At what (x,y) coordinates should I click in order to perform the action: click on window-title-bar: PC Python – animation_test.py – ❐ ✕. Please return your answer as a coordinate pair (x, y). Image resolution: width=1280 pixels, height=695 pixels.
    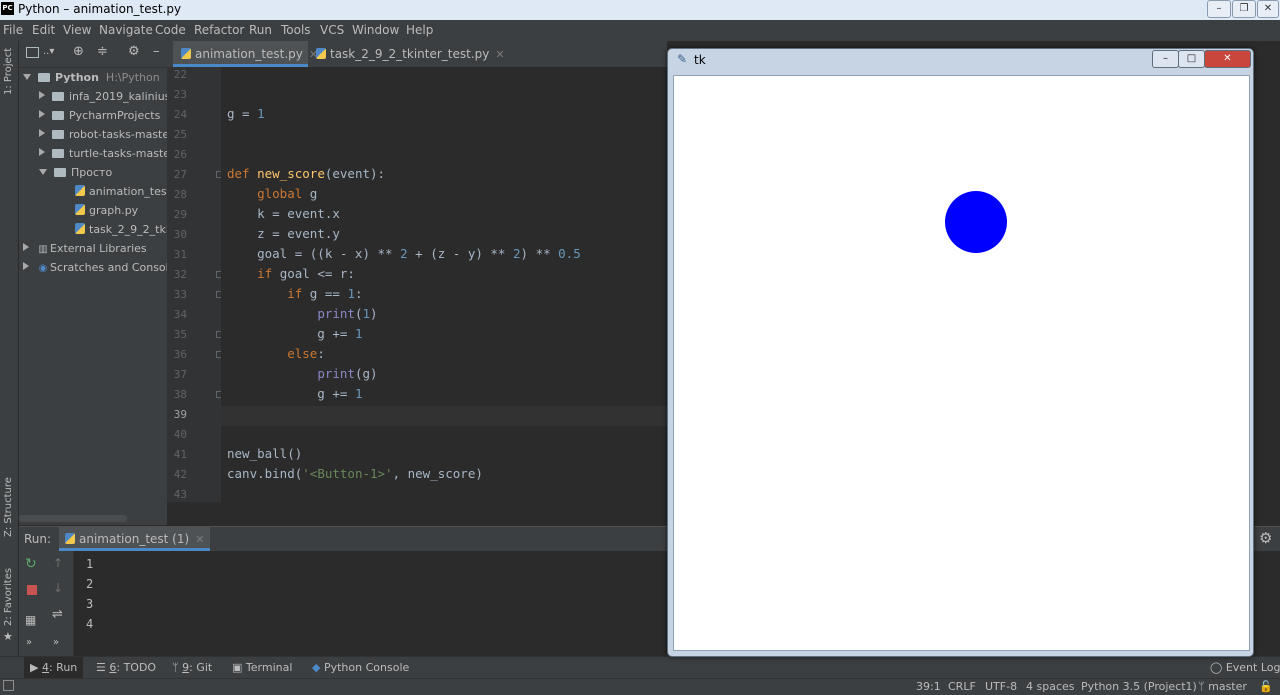
    Looking at the image, I should click on (640, 10).